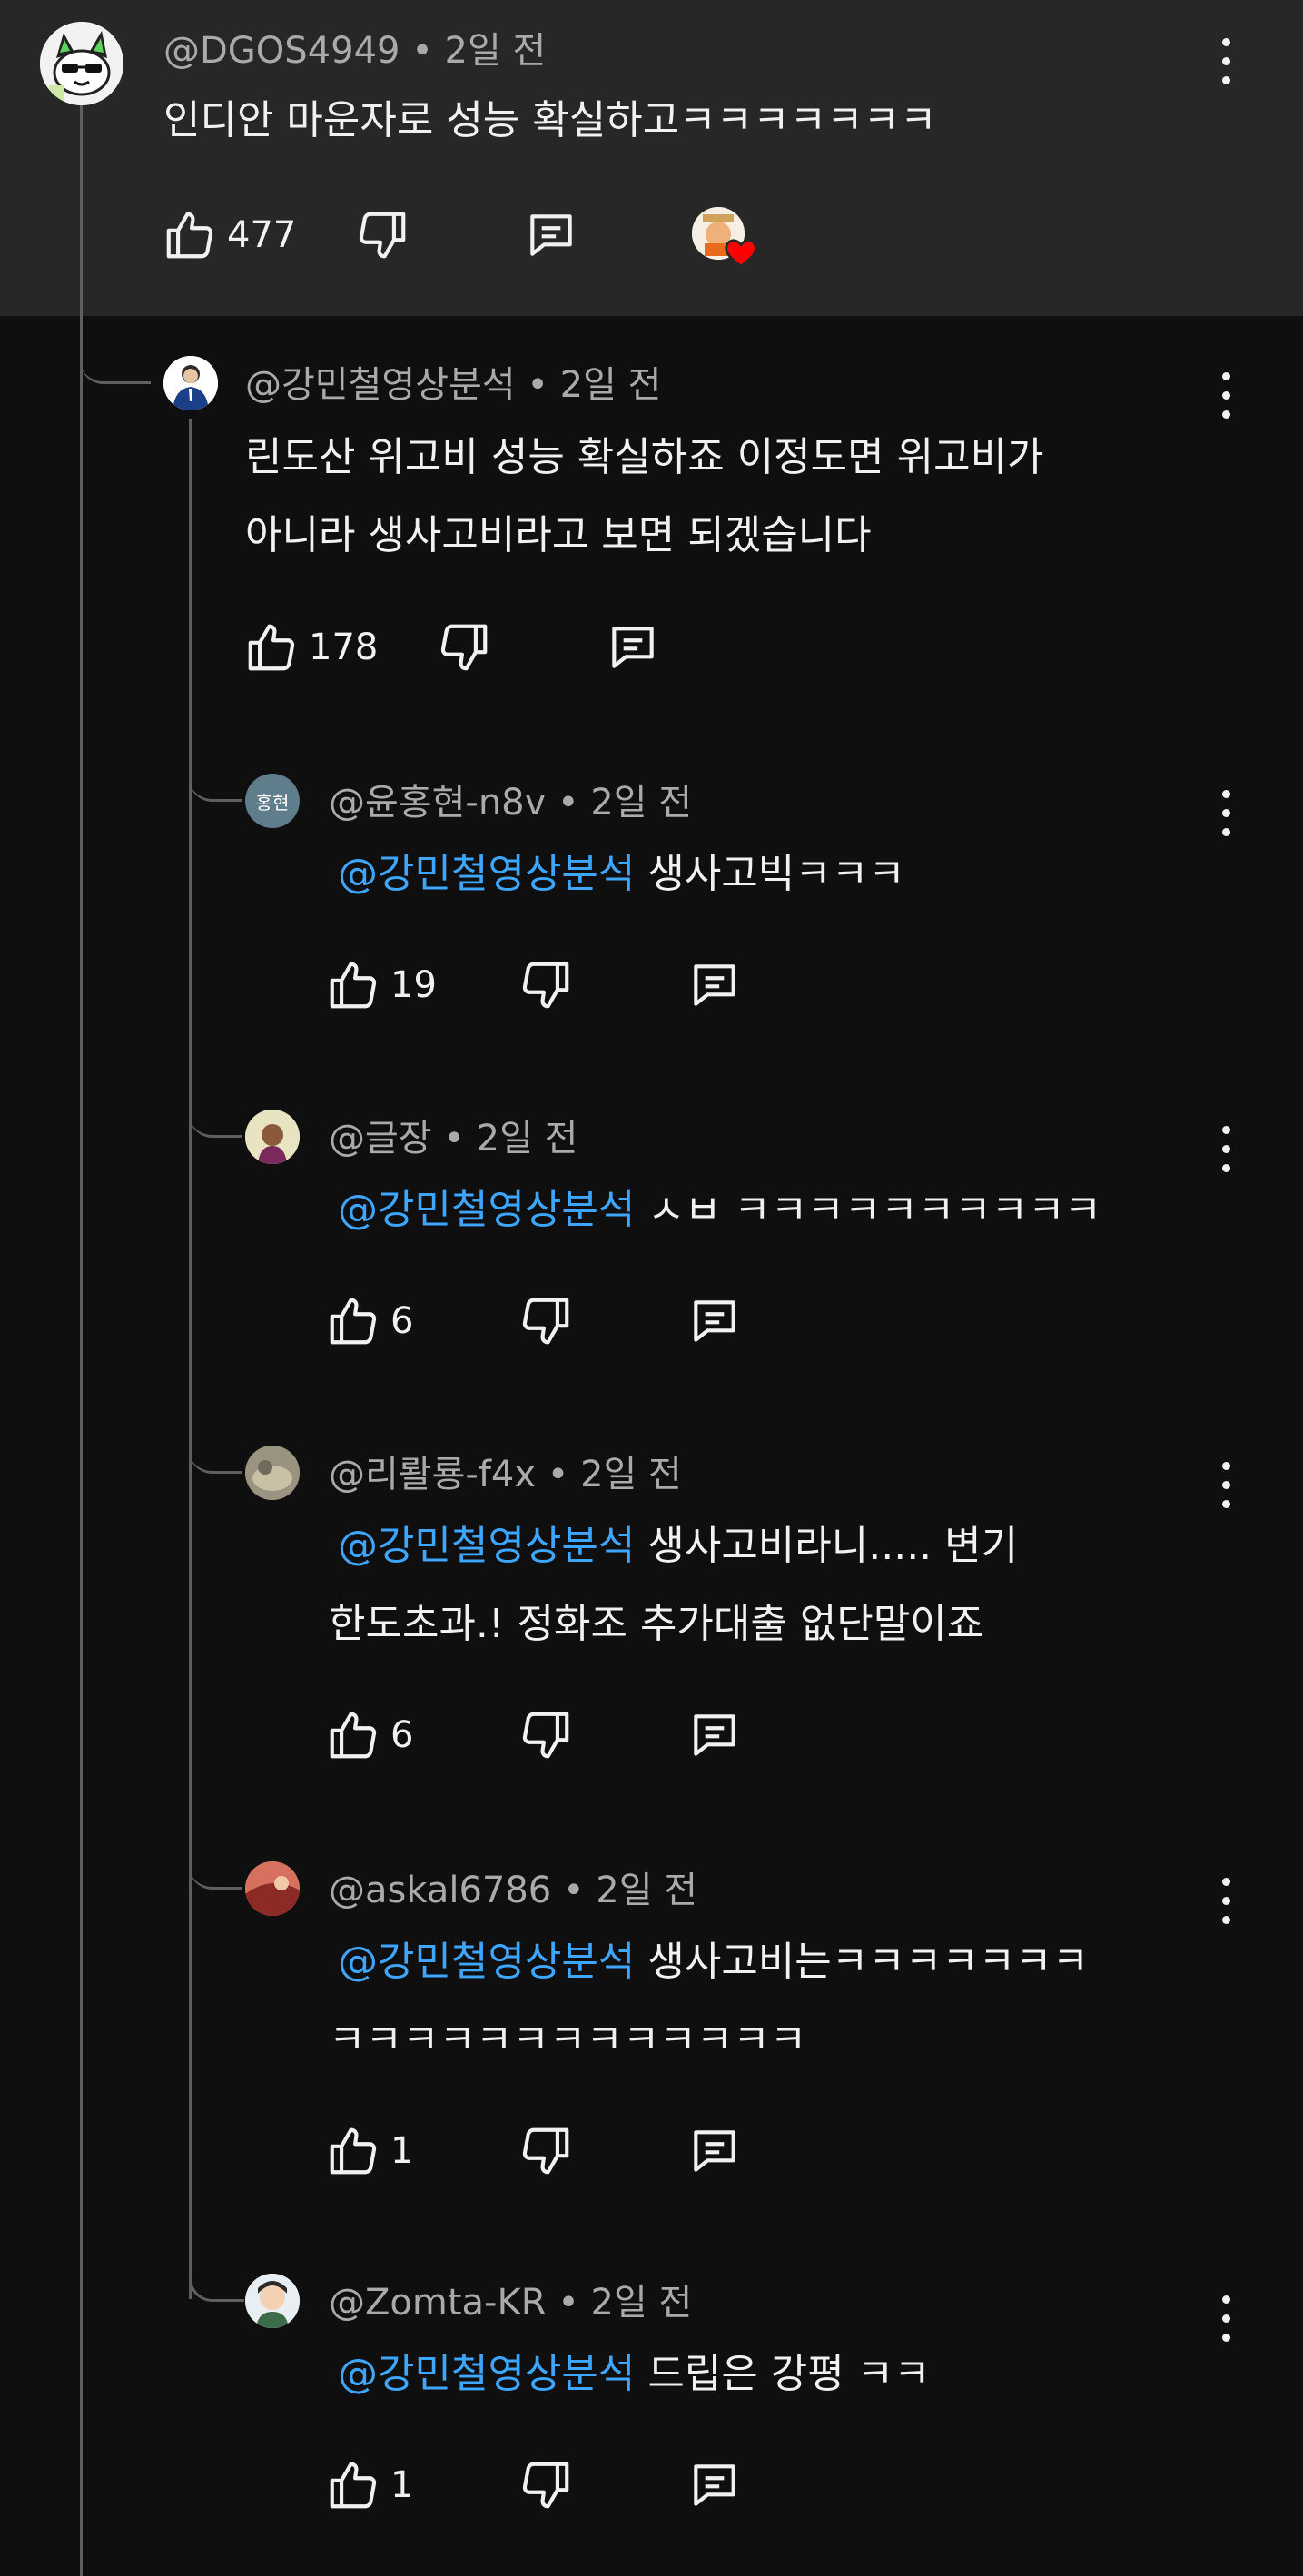 The width and height of the screenshot is (1303, 2576). I want to click on avatar: 홍현, so click(272, 801).